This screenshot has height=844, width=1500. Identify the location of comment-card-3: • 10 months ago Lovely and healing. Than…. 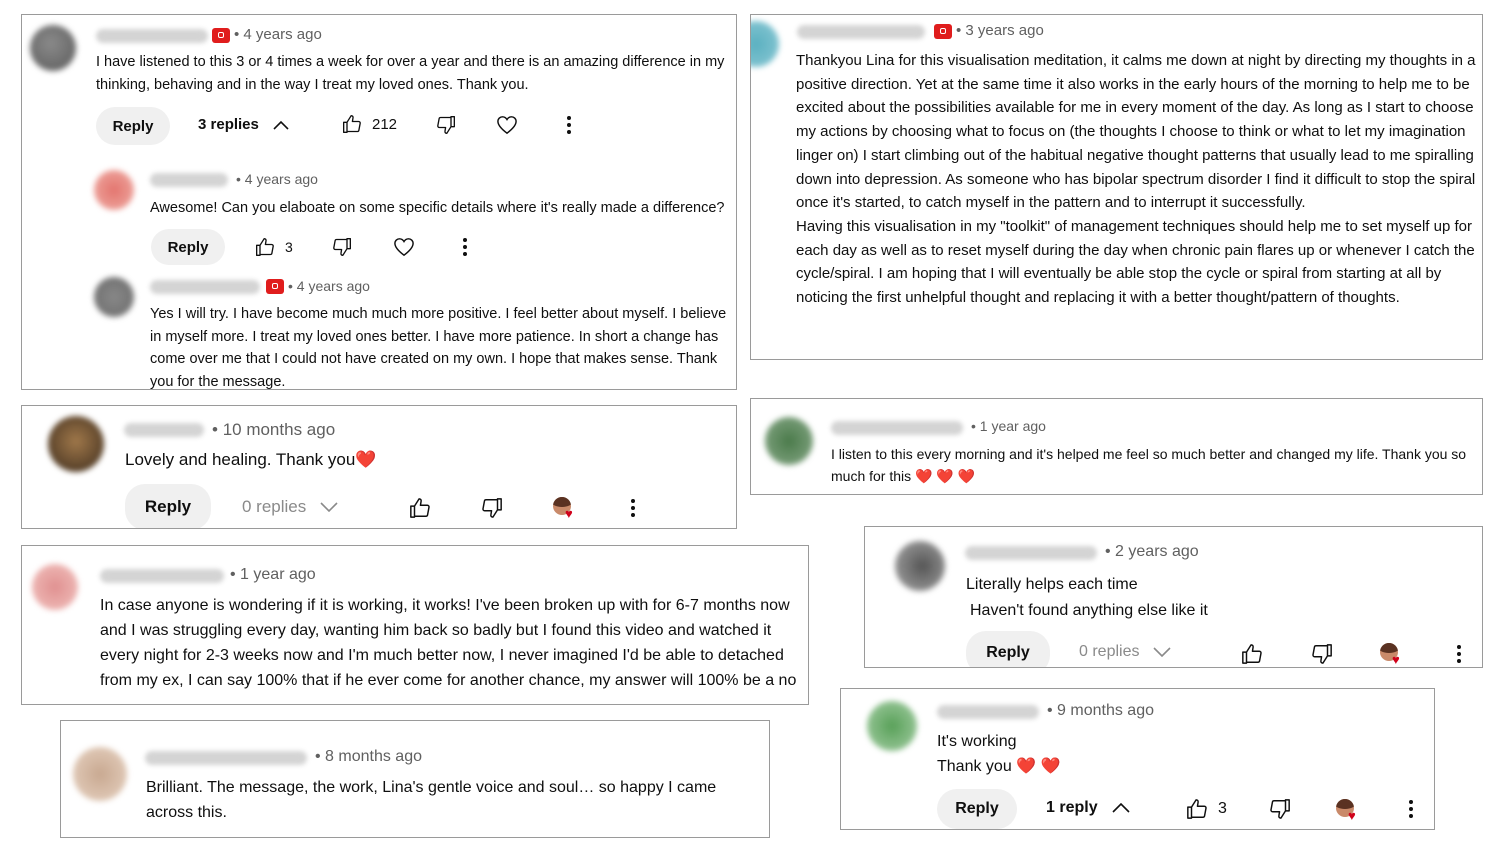
(379, 467).